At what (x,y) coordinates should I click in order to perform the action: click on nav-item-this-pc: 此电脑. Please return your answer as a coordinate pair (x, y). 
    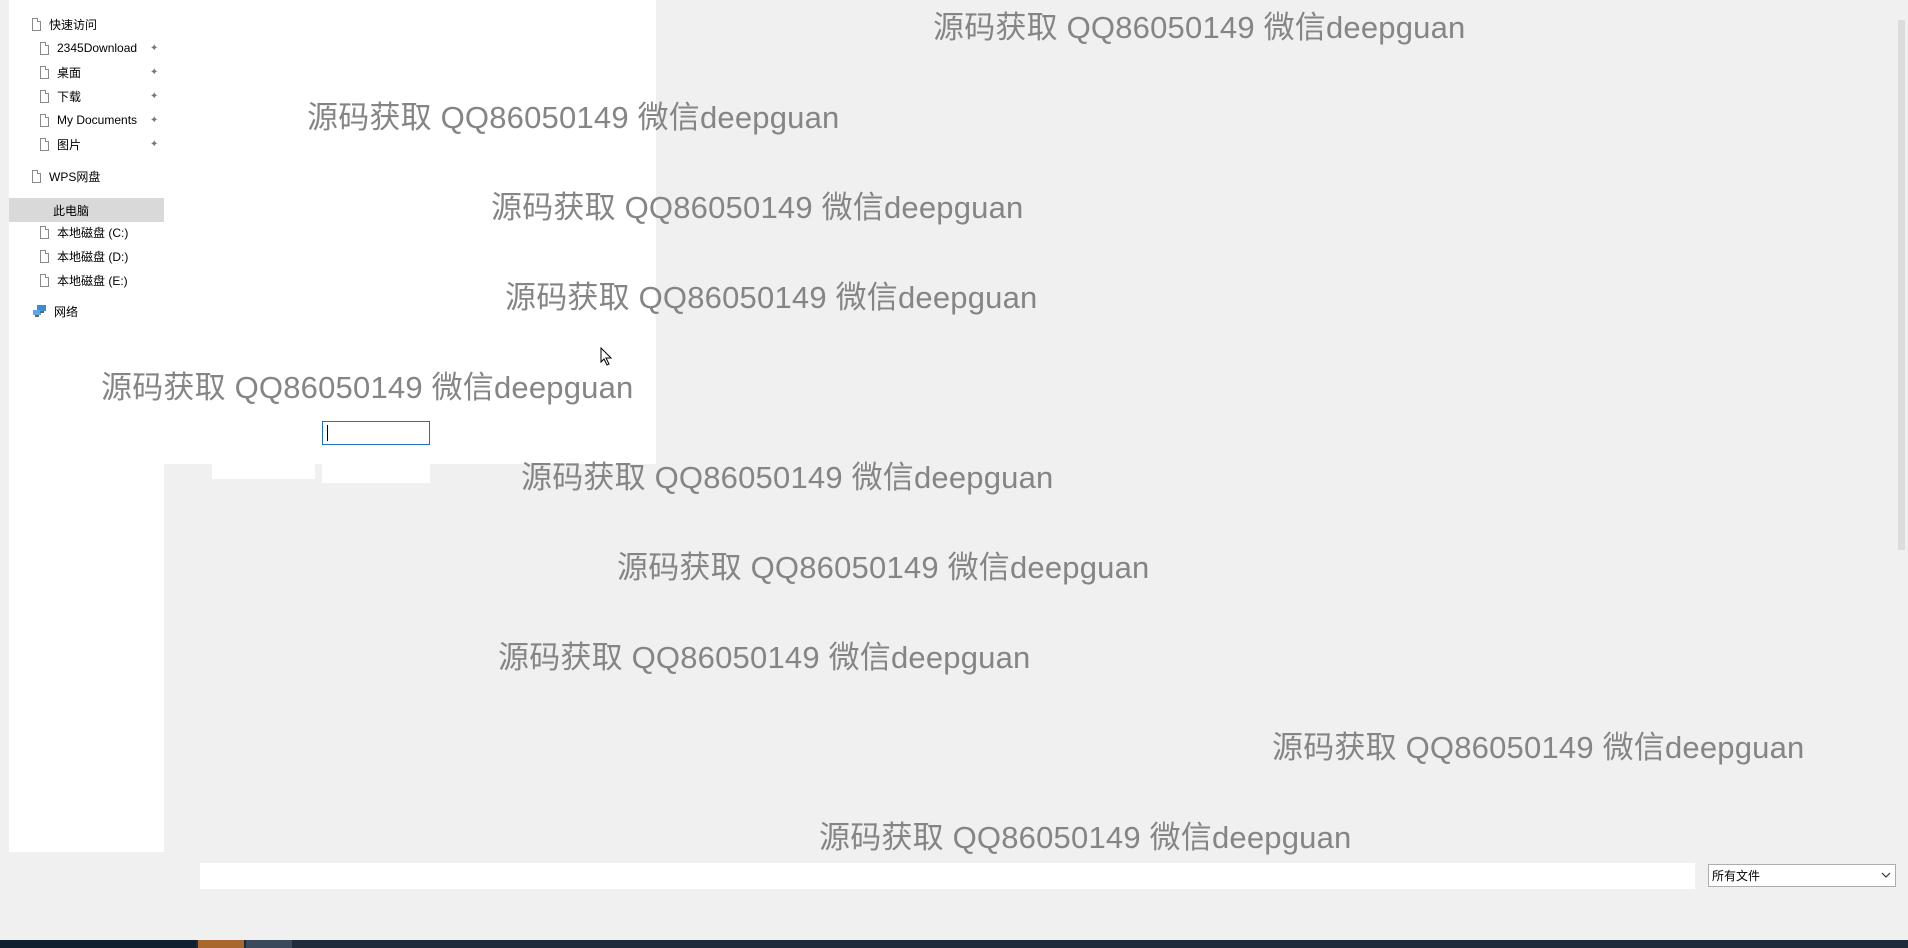
    Looking at the image, I should click on (71, 210).